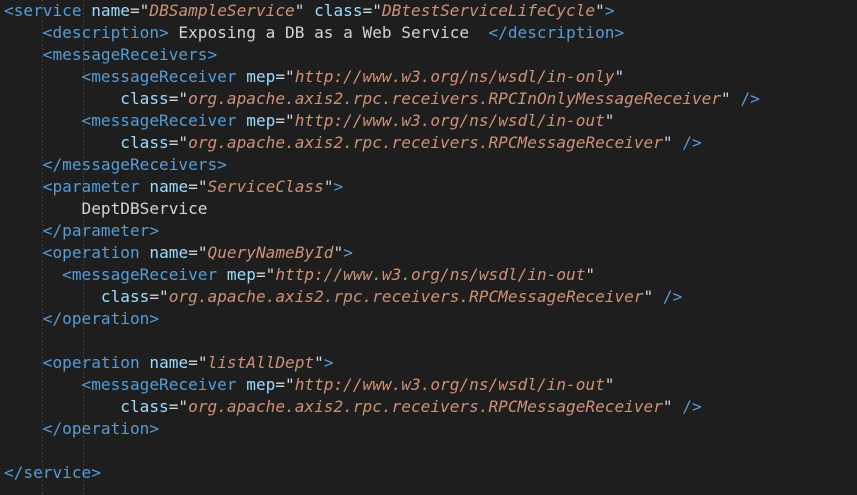 The width and height of the screenshot is (857, 495). I want to click on xml-tag: </description>, so click(556, 32).